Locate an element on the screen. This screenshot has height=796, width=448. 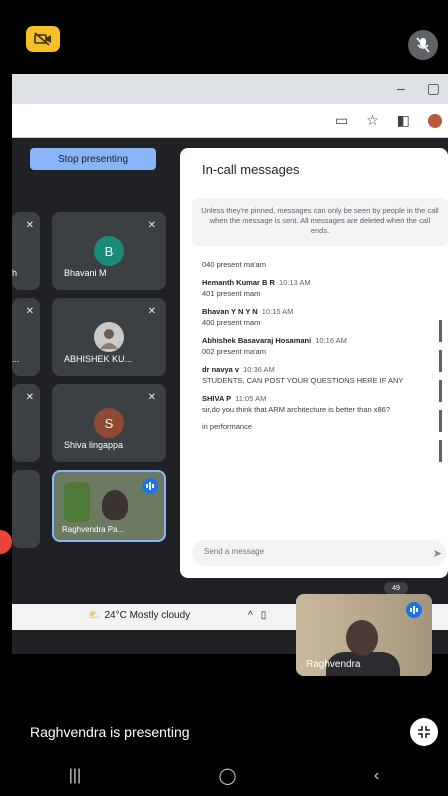
camera-off-icon is located at coordinates (42, 39).